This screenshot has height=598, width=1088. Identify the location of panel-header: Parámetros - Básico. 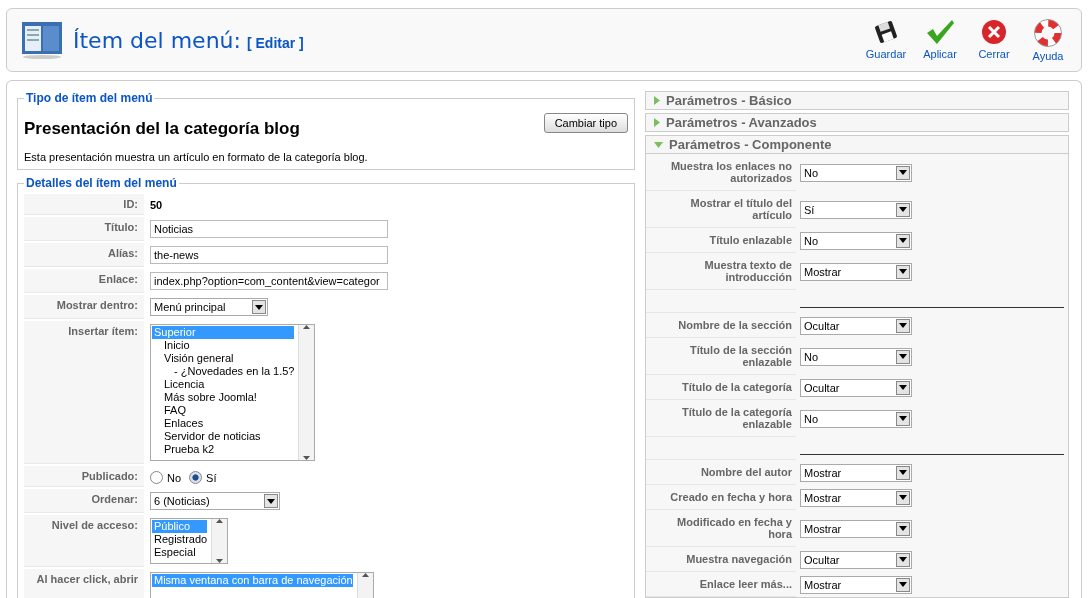
(857, 100).